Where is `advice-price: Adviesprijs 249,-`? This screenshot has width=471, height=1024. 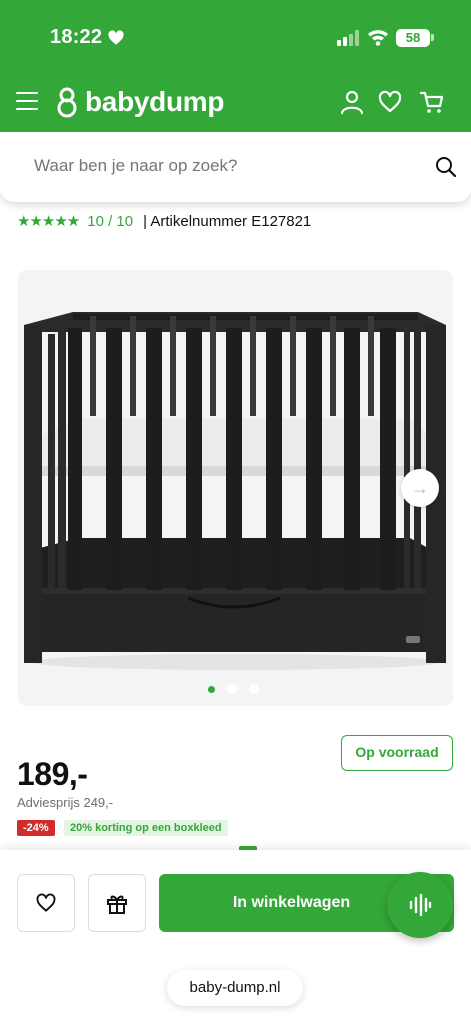 advice-price: Adviesprijs 249,- is located at coordinates (65, 802).